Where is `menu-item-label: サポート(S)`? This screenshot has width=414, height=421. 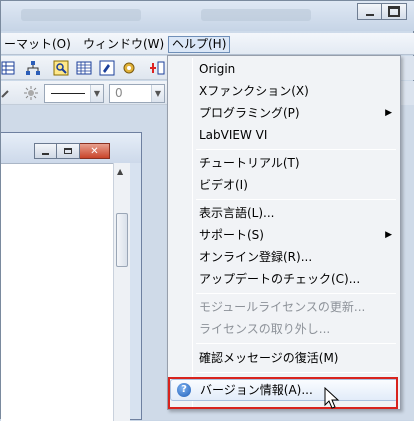
menu-item-label: サポート(S) is located at coordinates (231, 235).